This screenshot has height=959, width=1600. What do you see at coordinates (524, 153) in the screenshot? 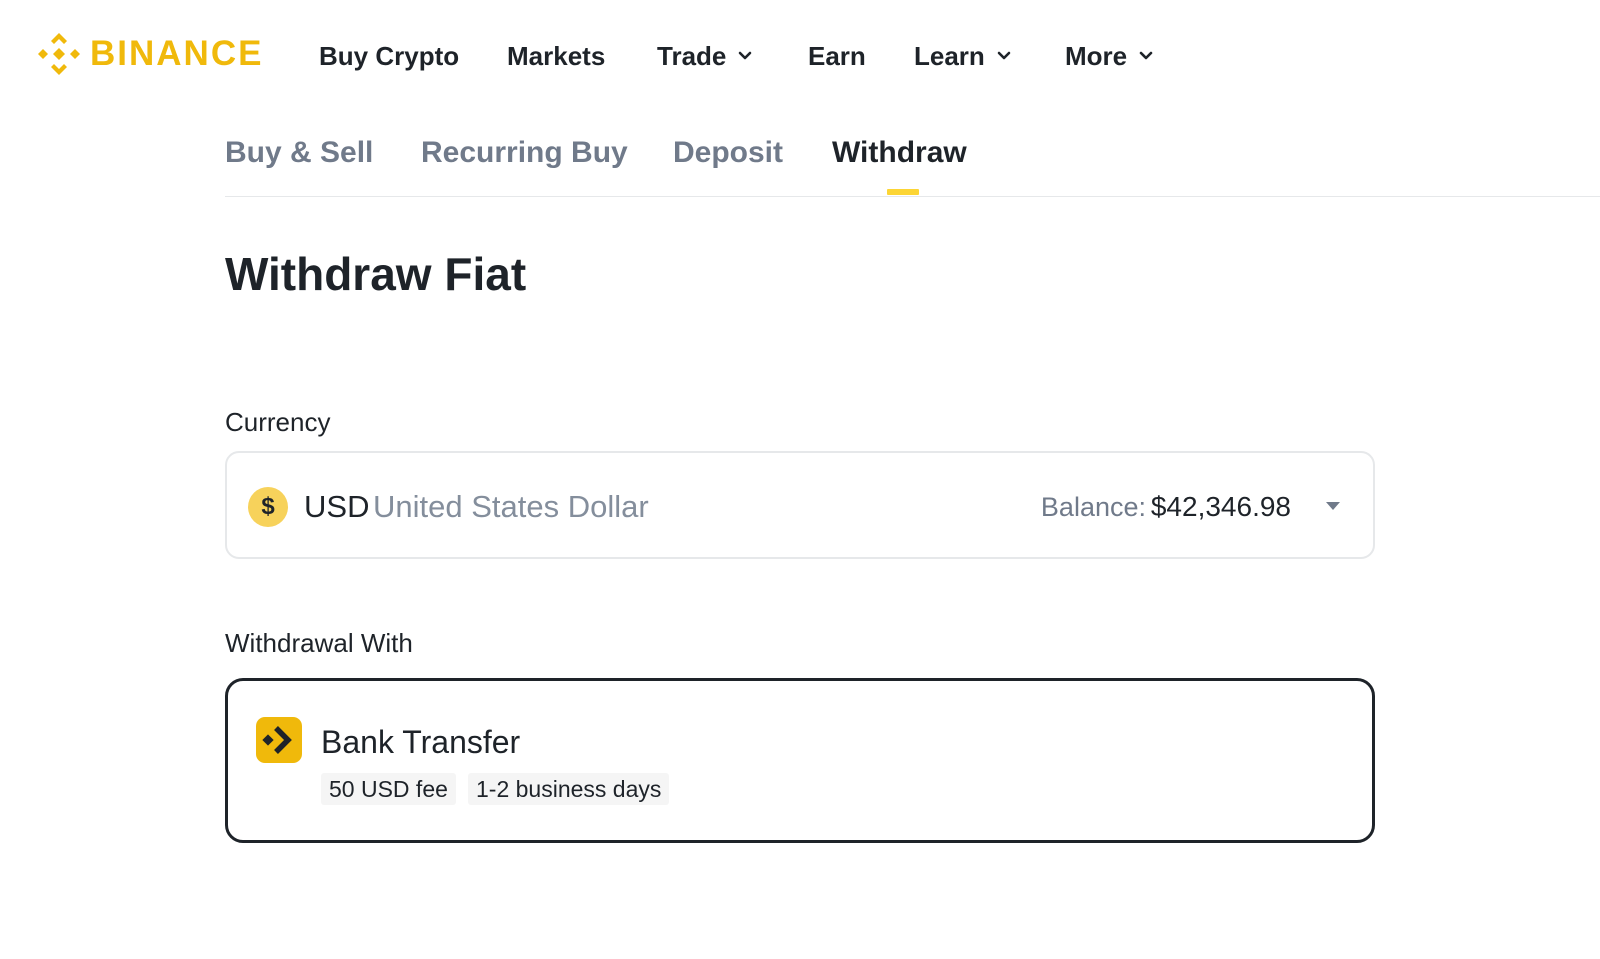
I see `tab-recurring-buy: Recurring Buy` at bounding box center [524, 153].